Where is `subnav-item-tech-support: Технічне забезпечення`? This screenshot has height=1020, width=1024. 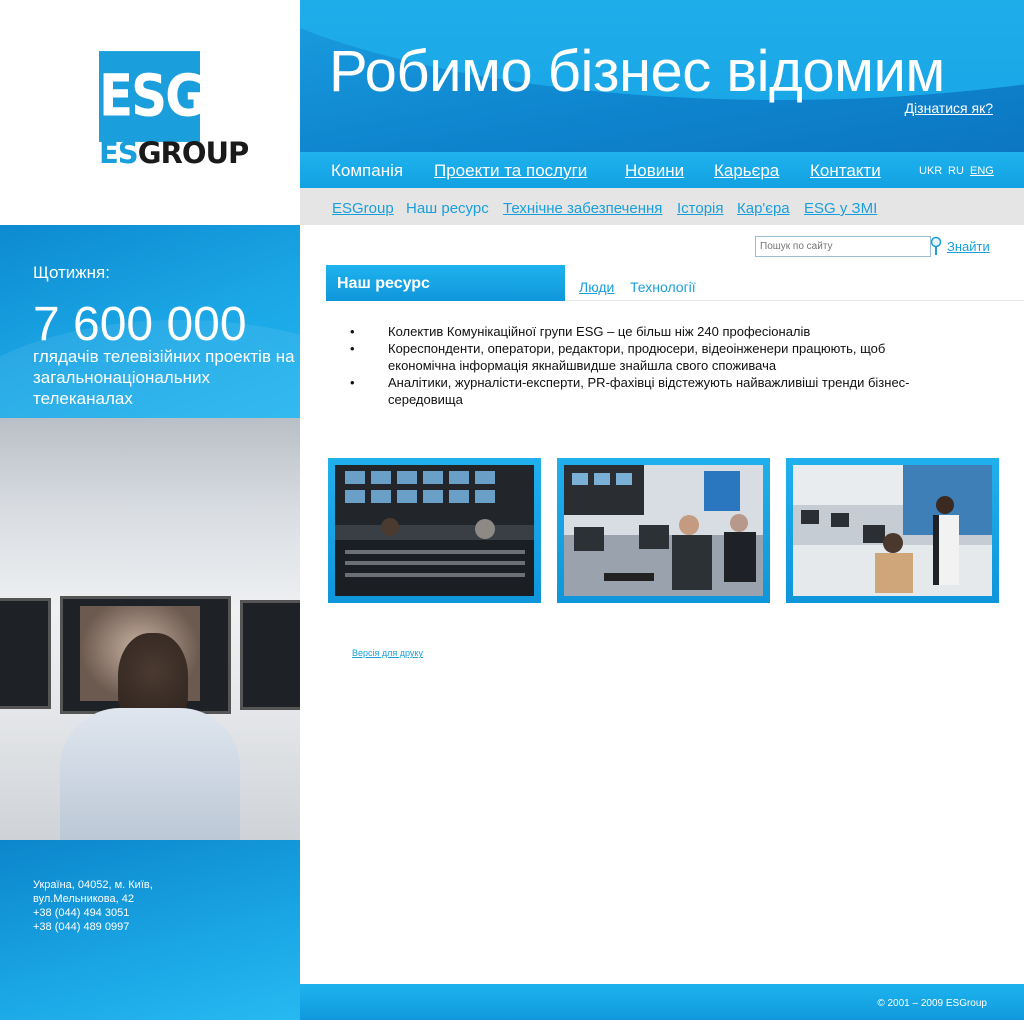
subnav-item-tech-support: Технічне забезпечення is located at coordinates (582, 208).